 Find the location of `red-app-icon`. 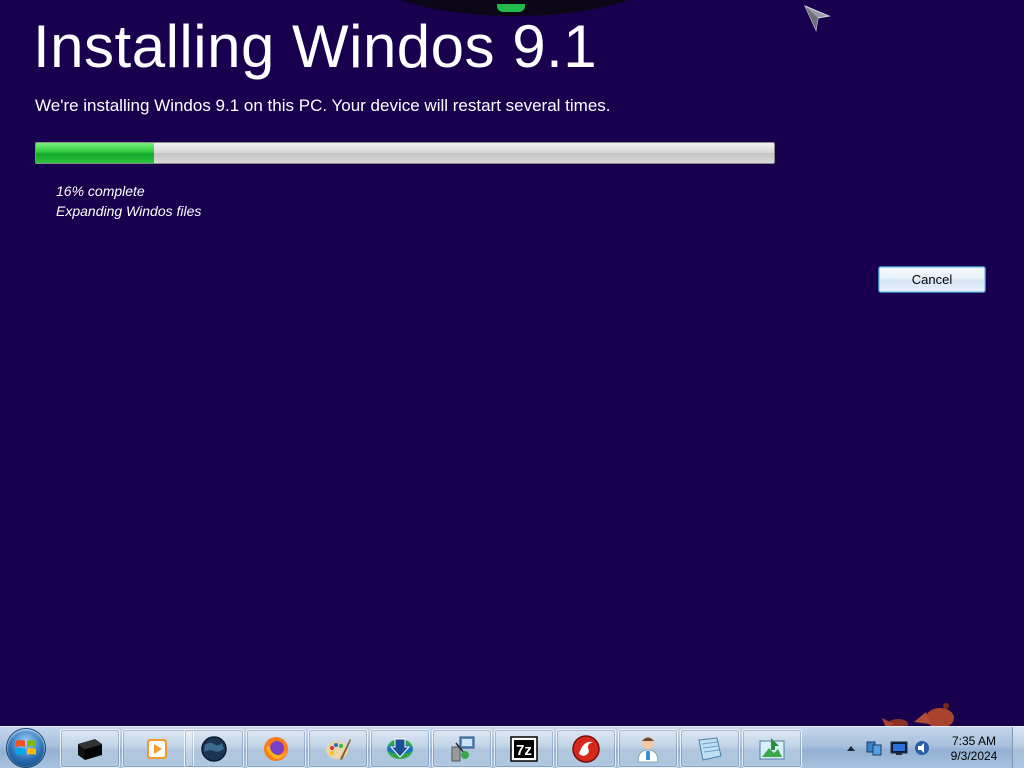

red-app-icon is located at coordinates (586, 748).